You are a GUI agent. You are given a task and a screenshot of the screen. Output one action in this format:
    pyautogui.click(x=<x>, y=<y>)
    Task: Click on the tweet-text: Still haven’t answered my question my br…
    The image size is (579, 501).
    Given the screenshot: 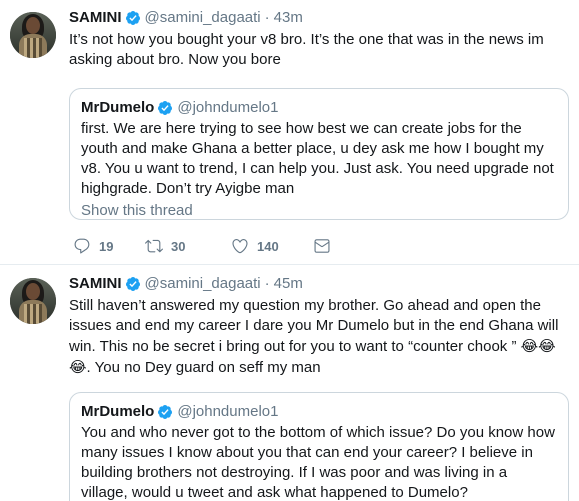 What is the action you would take?
    pyautogui.click(x=319, y=337)
    